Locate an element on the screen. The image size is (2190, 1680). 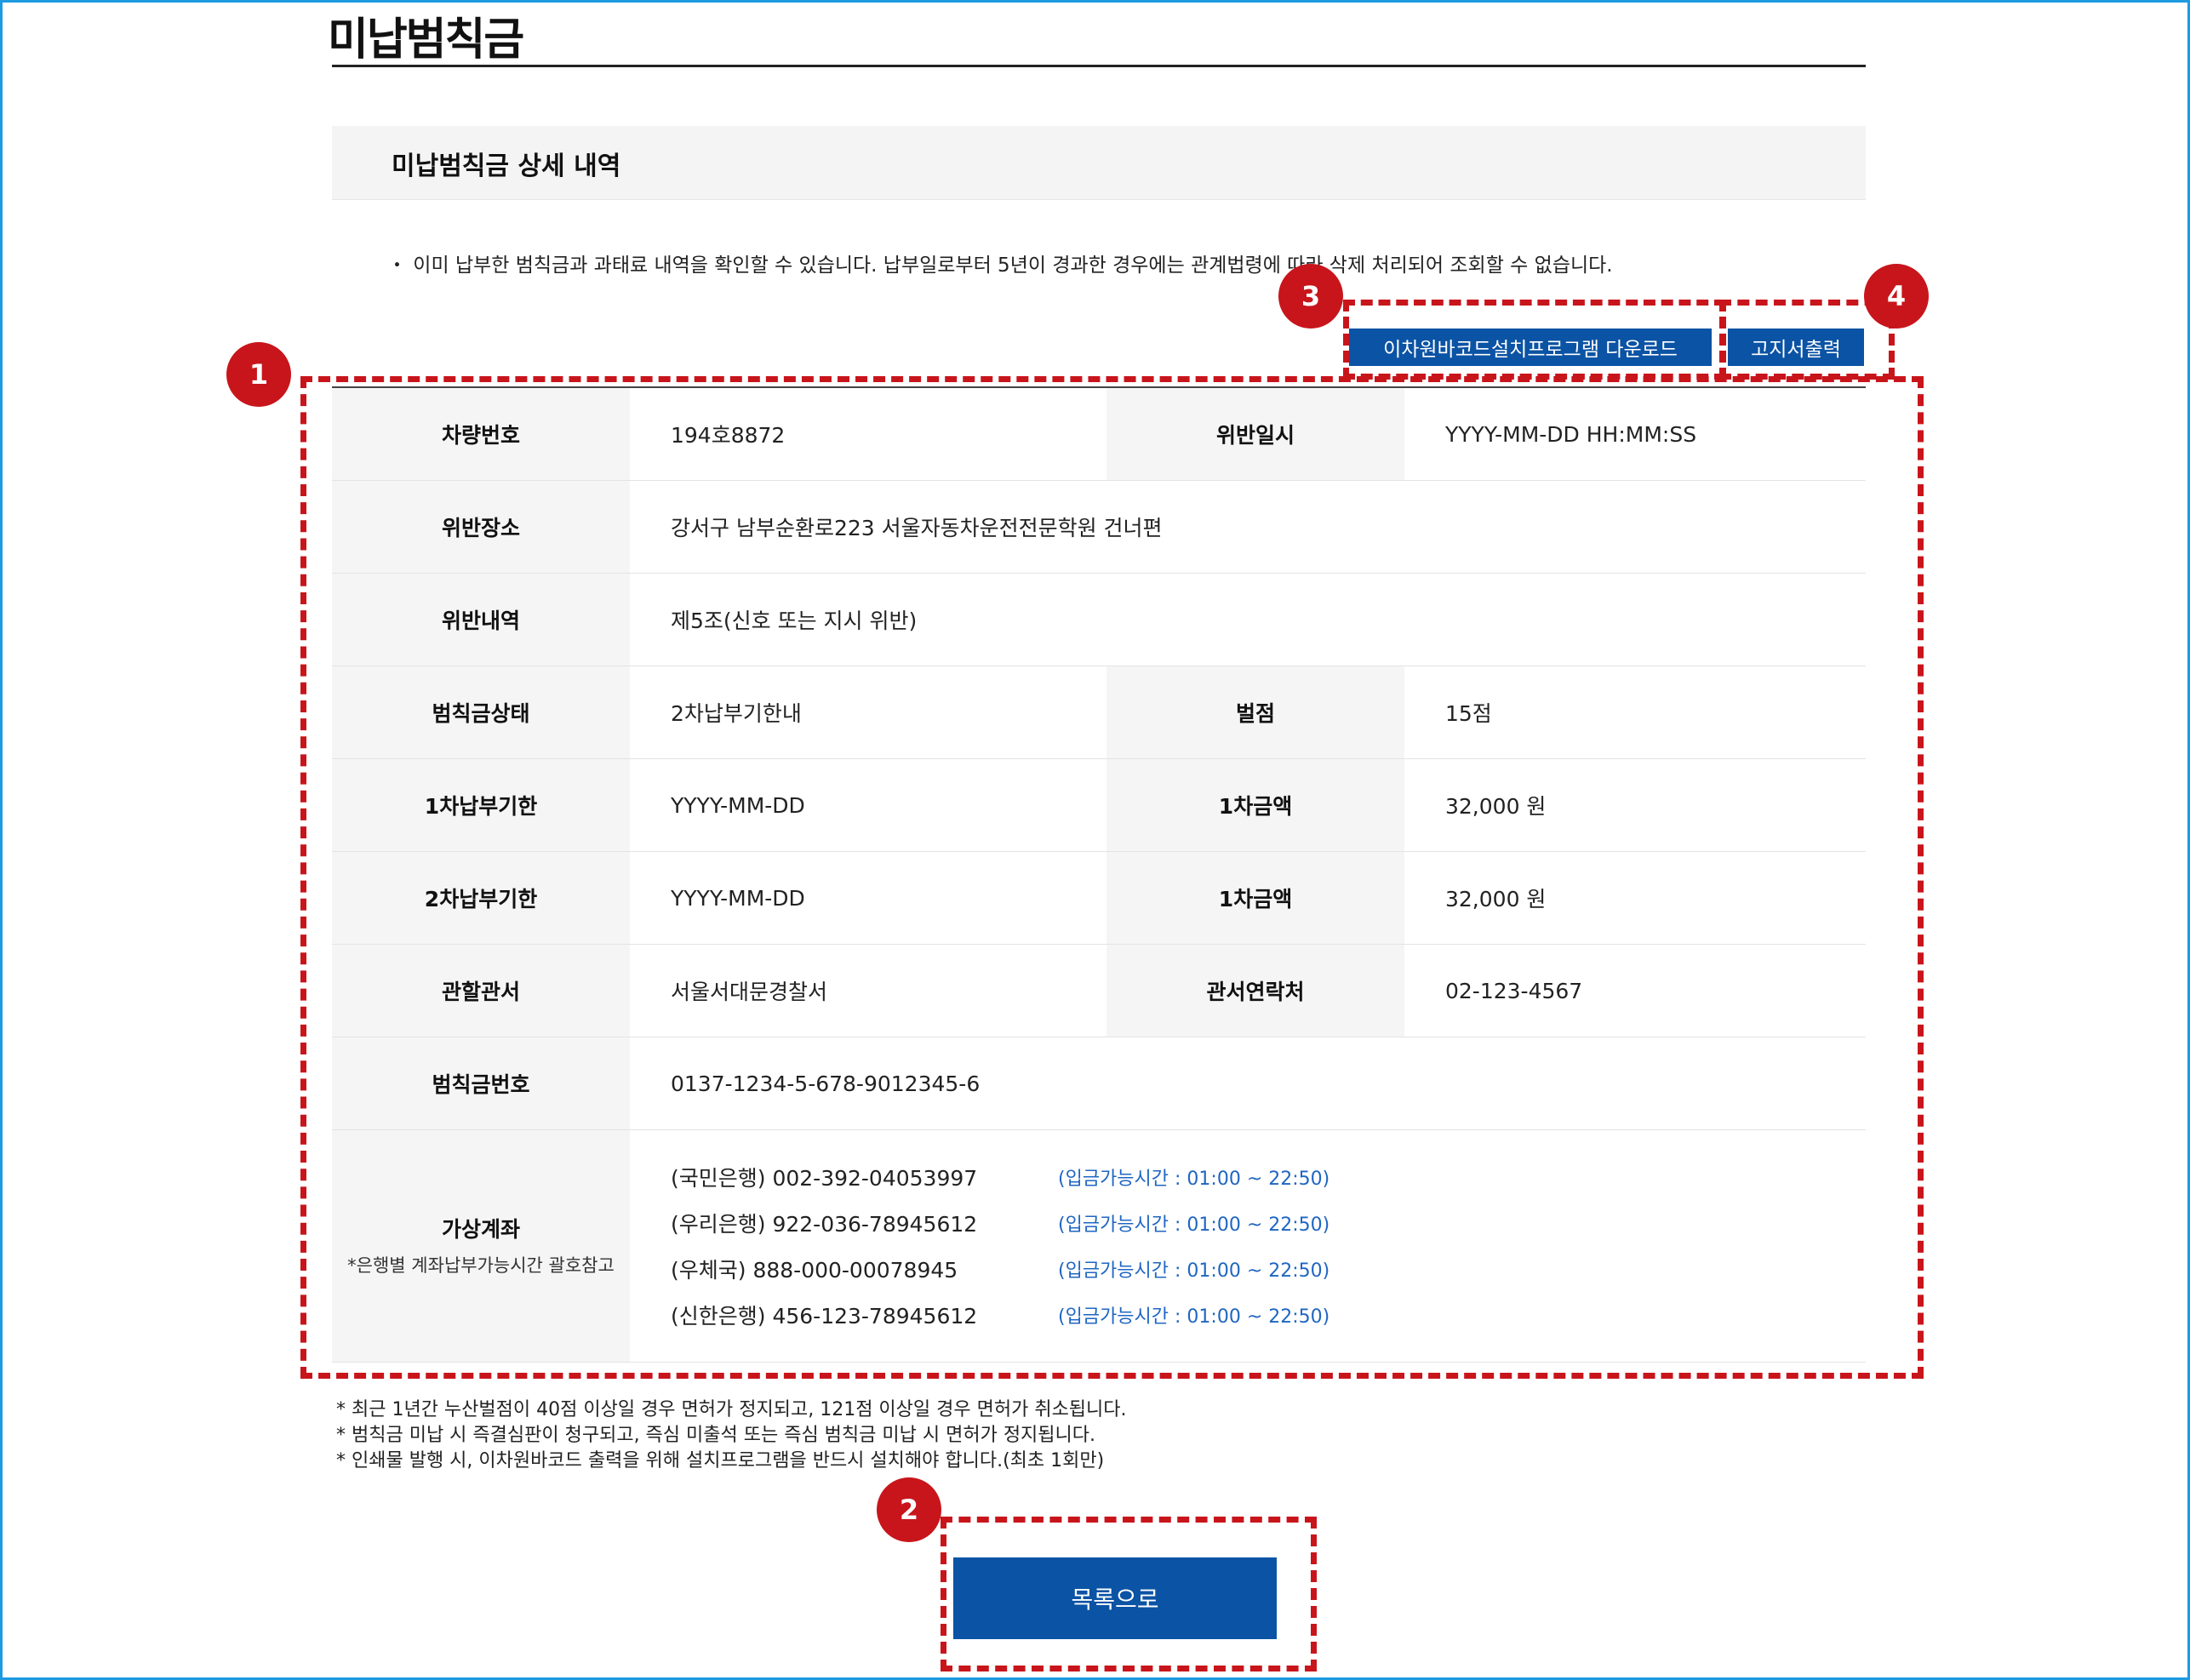
annotation-badge-4: 4 is located at coordinates (1896, 296).